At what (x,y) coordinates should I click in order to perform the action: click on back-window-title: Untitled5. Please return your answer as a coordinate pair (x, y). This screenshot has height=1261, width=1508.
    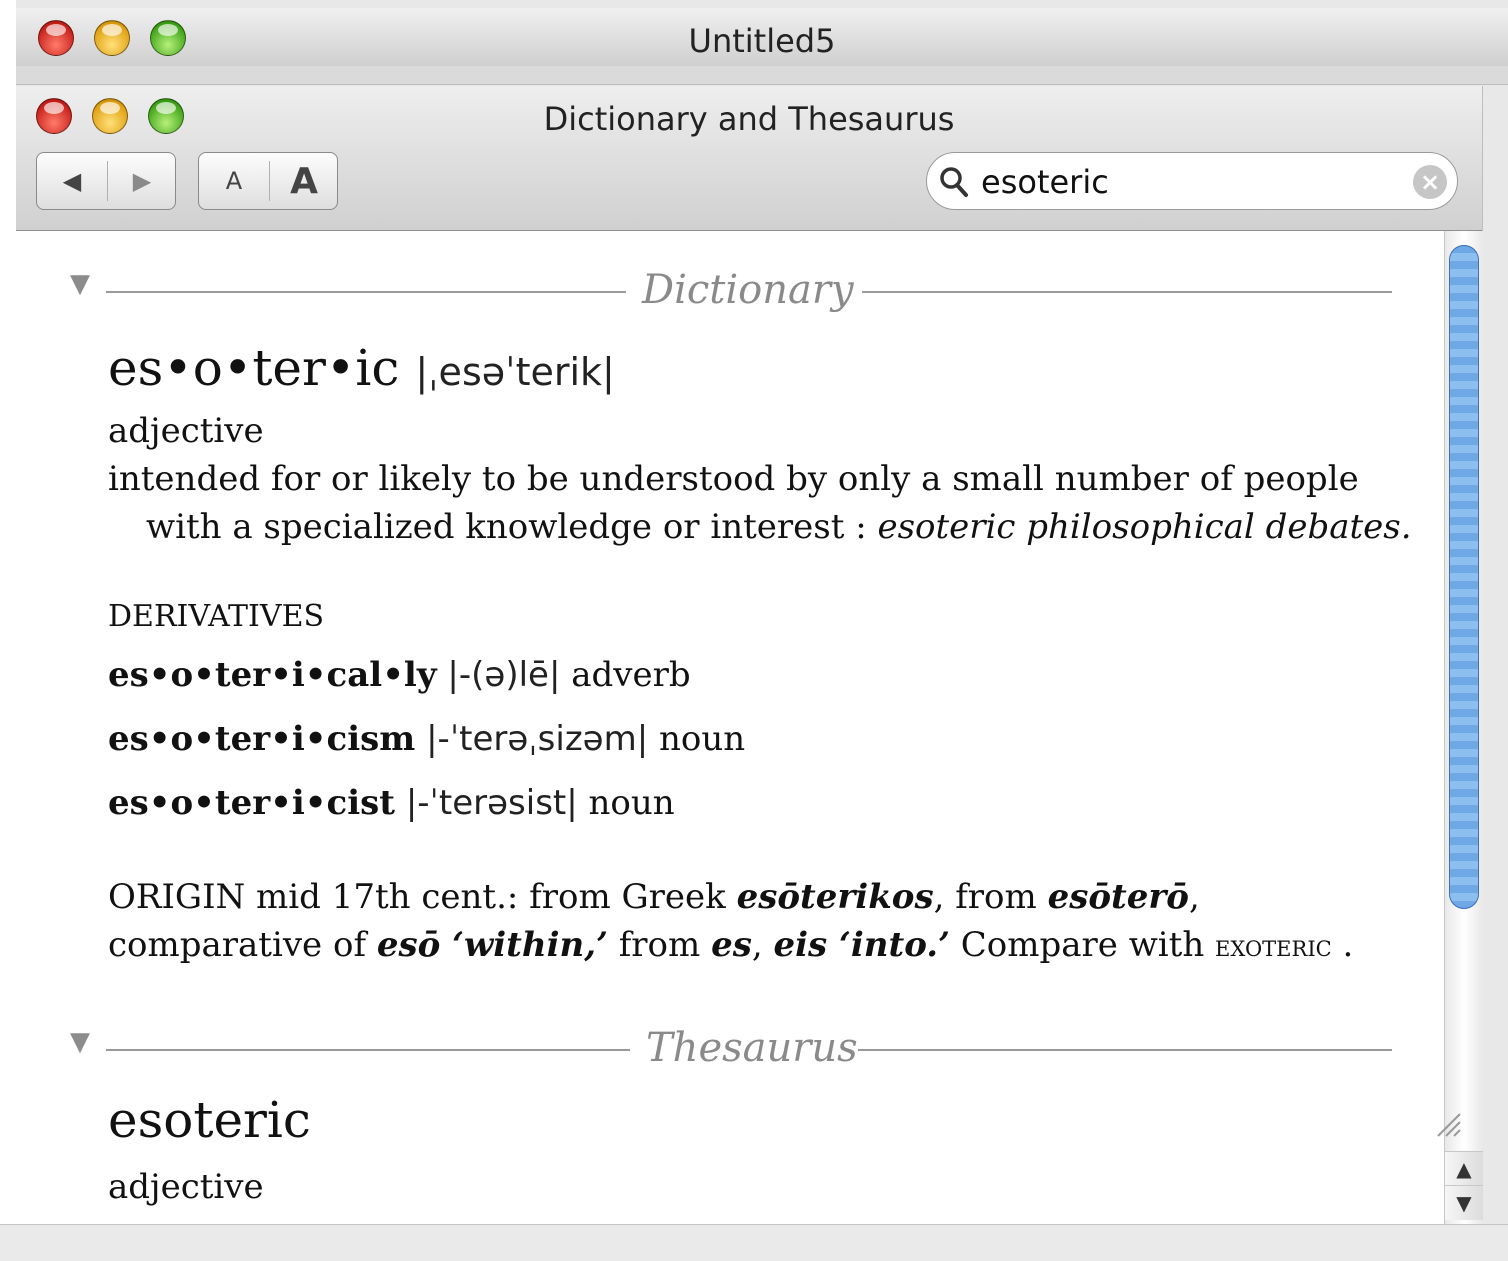
    Looking at the image, I should click on (762, 41).